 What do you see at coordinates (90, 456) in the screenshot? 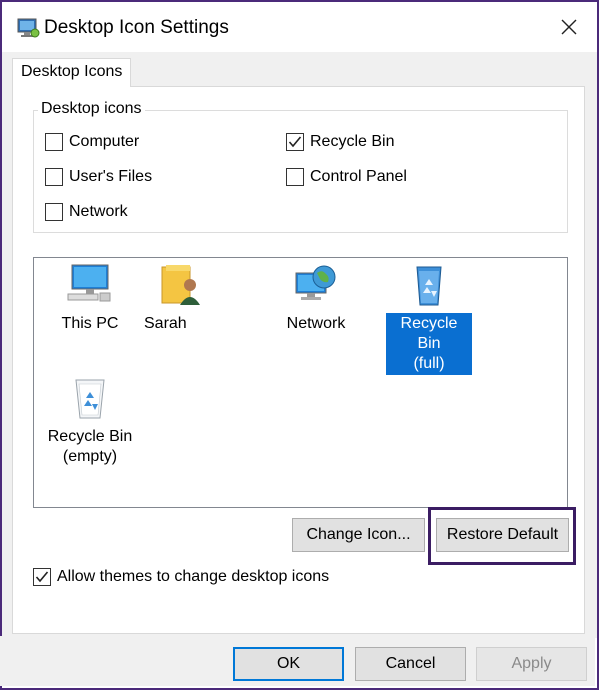
I see `icon-label-line2: (empty)` at bounding box center [90, 456].